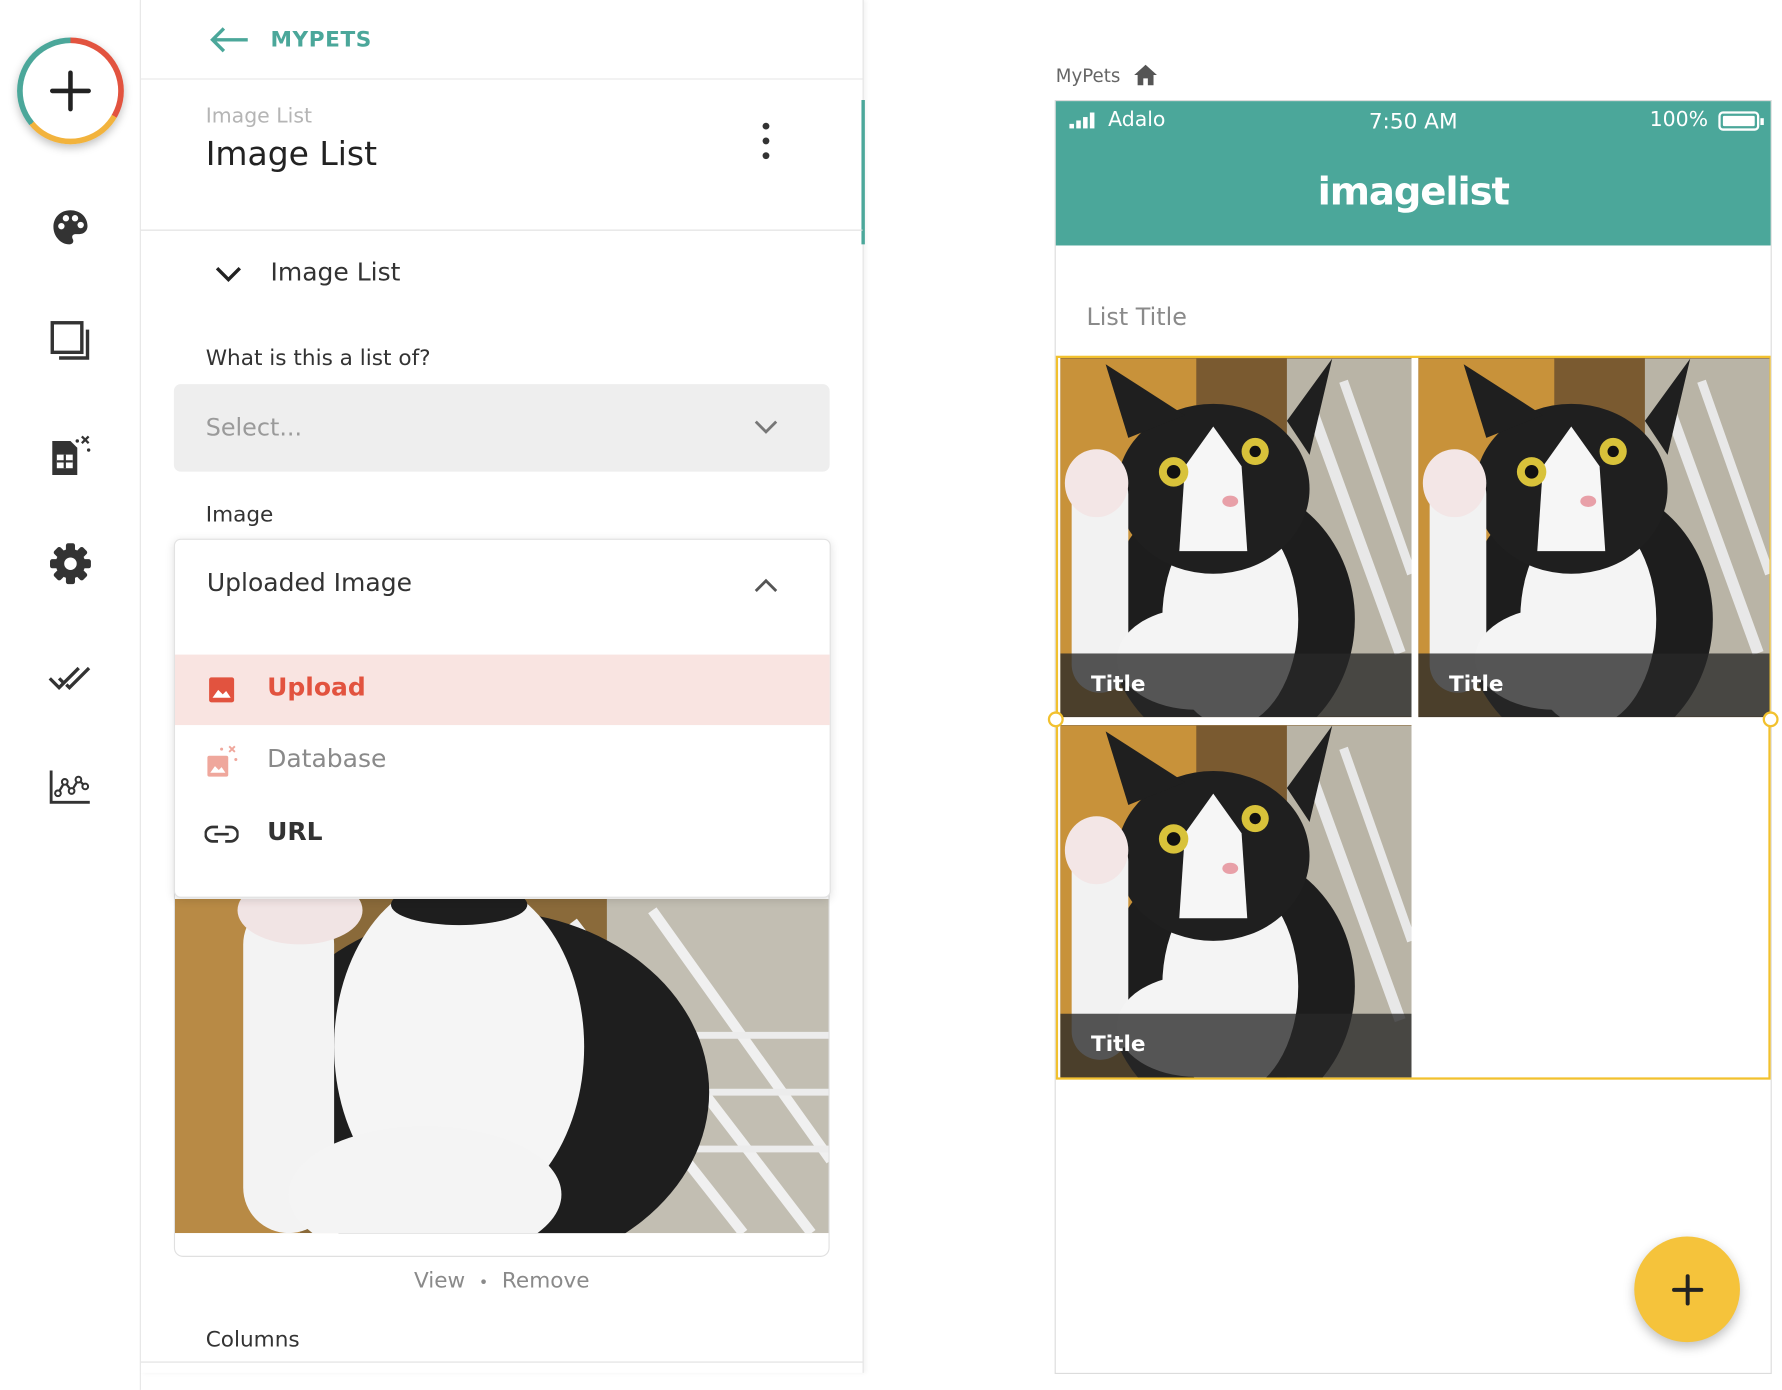 The height and width of the screenshot is (1390, 1782). I want to click on image-source-dropdown: Uploaded Image Upload Database URL, so click(502, 718).